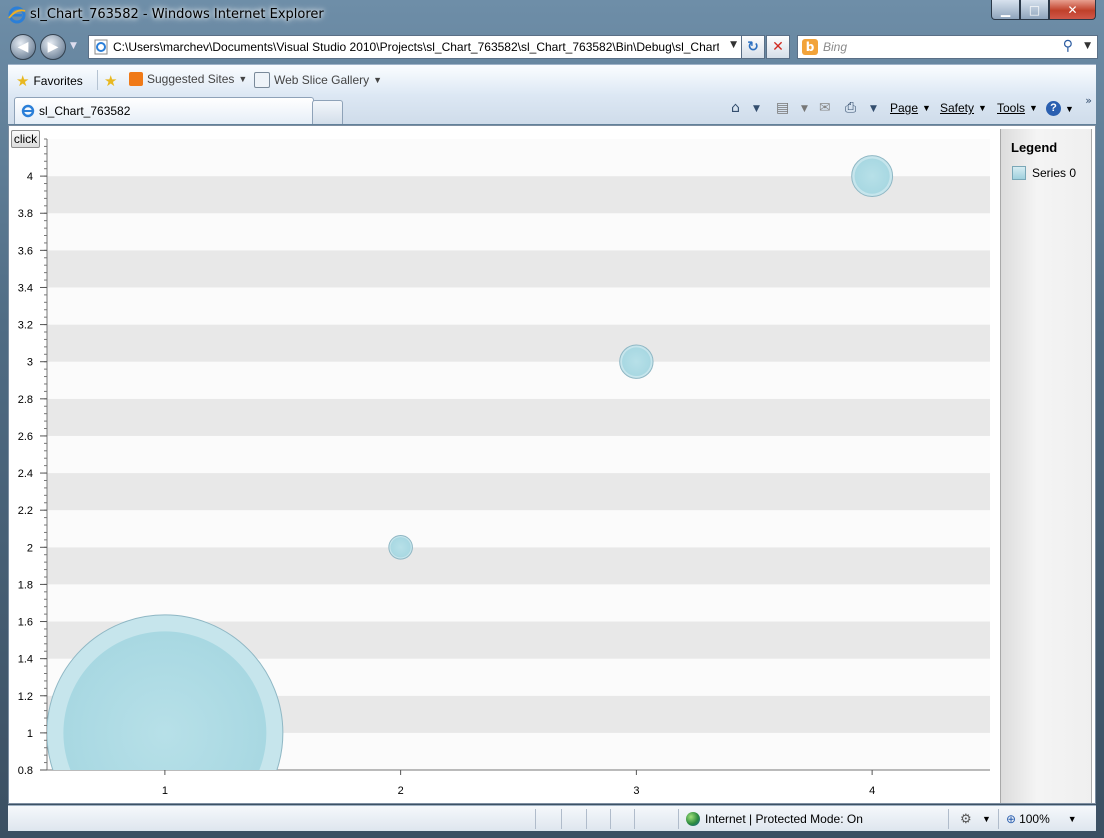 This screenshot has height=838, width=1104. What do you see at coordinates (30, 734) in the screenshot?
I see `y-tick-label: 1` at bounding box center [30, 734].